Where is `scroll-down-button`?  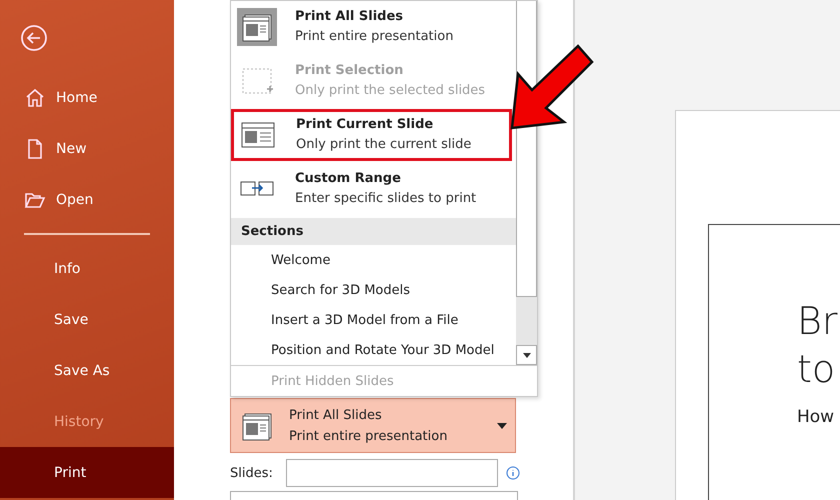 scroll-down-button is located at coordinates (526, 355).